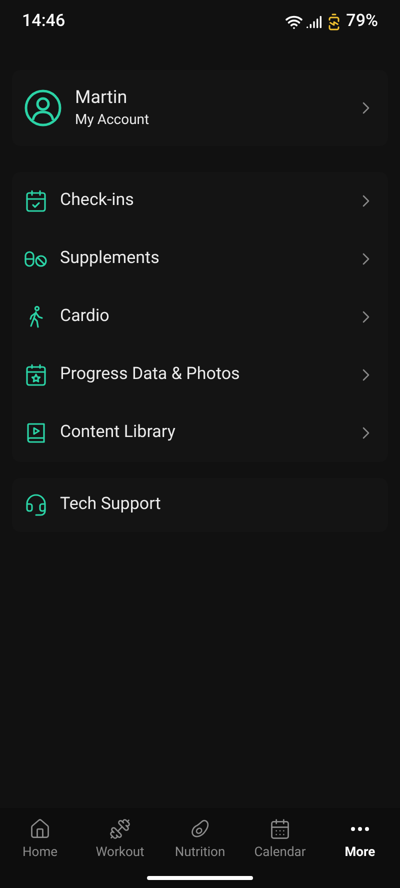 The image size is (400, 888). What do you see at coordinates (362, 22) in the screenshot?
I see `battery-percent: 79%` at bounding box center [362, 22].